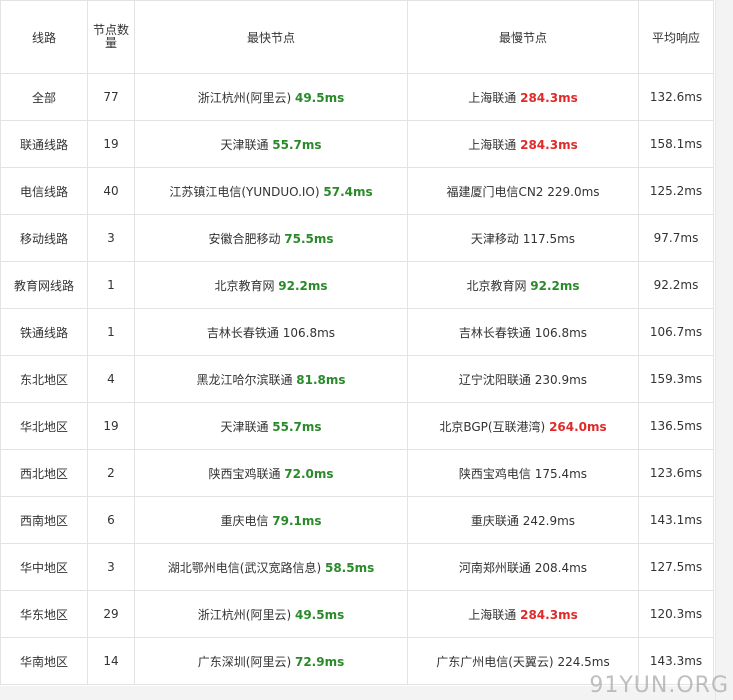 The width and height of the screenshot is (733, 700). Describe the element at coordinates (523, 238) in the screenshot. I see `slowest-node-cell: 天津移动 117.5ms` at that location.